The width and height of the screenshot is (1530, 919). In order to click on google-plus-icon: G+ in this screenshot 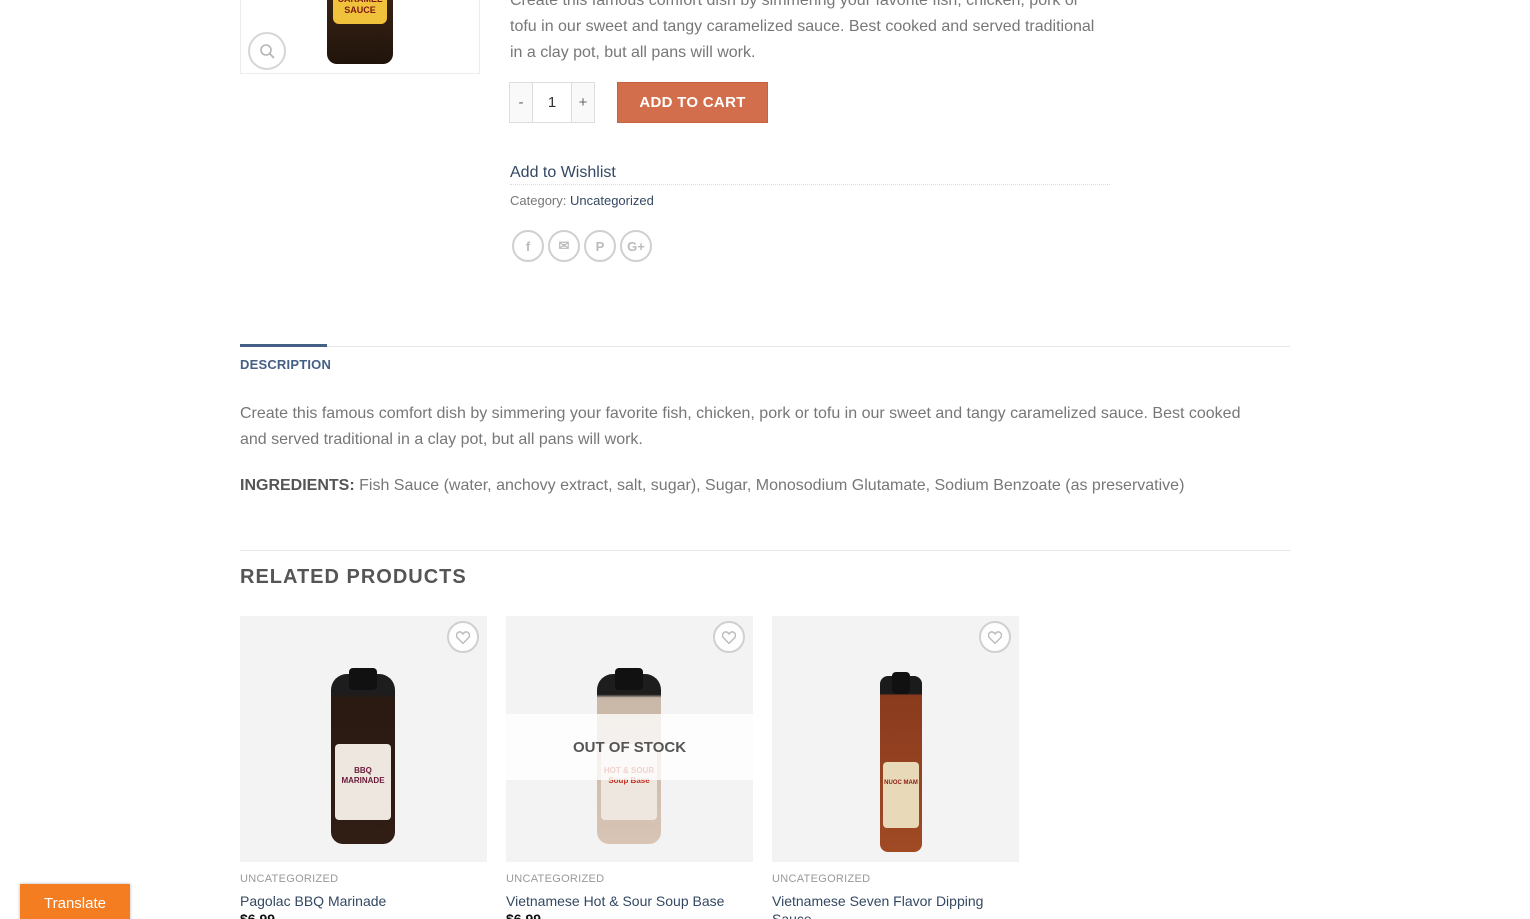, I will do `click(636, 246)`.